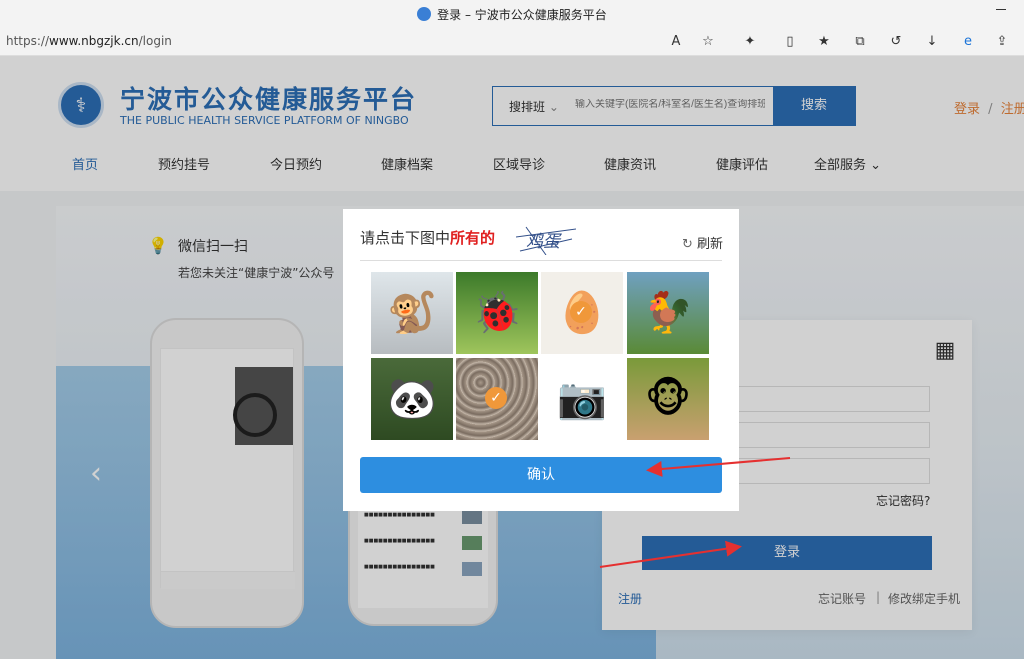 Image resolution: width=1024 pixels, height=659 pixels. I want to click on captcha-tile-monkey-eating: 🐵✓, so click(668, 399).